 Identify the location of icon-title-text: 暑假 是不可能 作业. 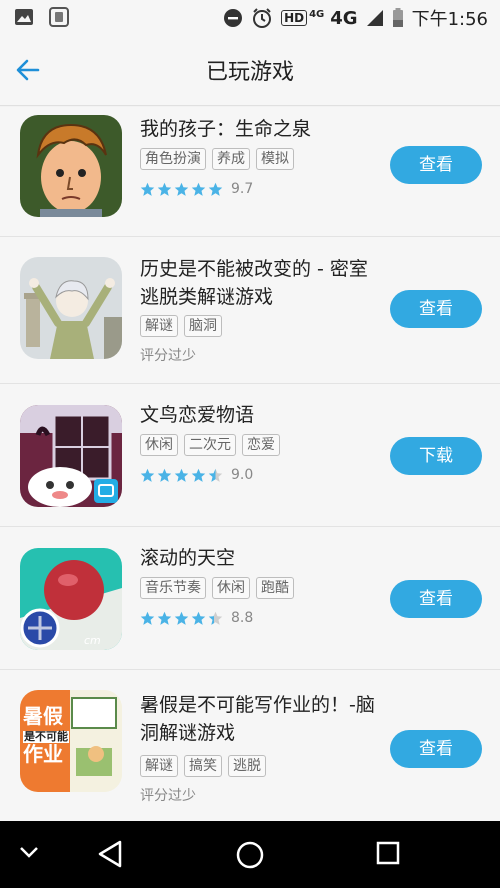
(46, 735).